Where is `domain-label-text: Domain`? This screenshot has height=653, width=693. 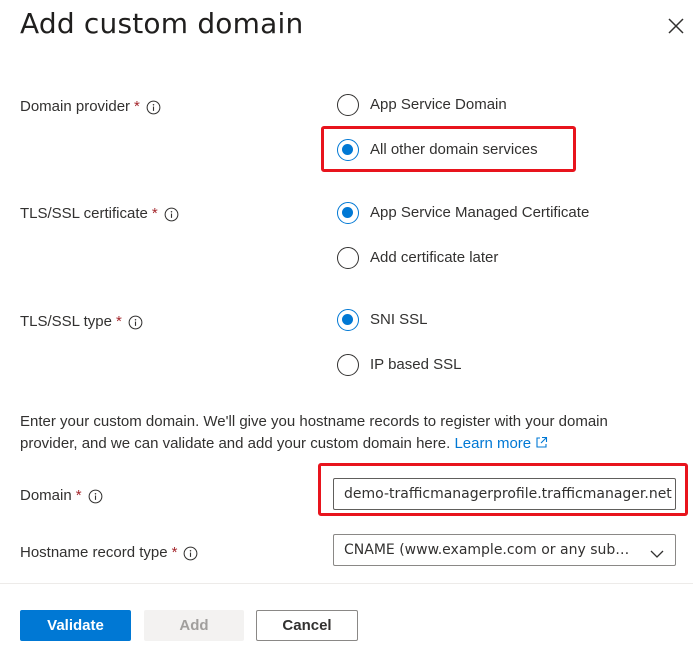
domain-label-text: Domain is located at coordinates (46, 495).